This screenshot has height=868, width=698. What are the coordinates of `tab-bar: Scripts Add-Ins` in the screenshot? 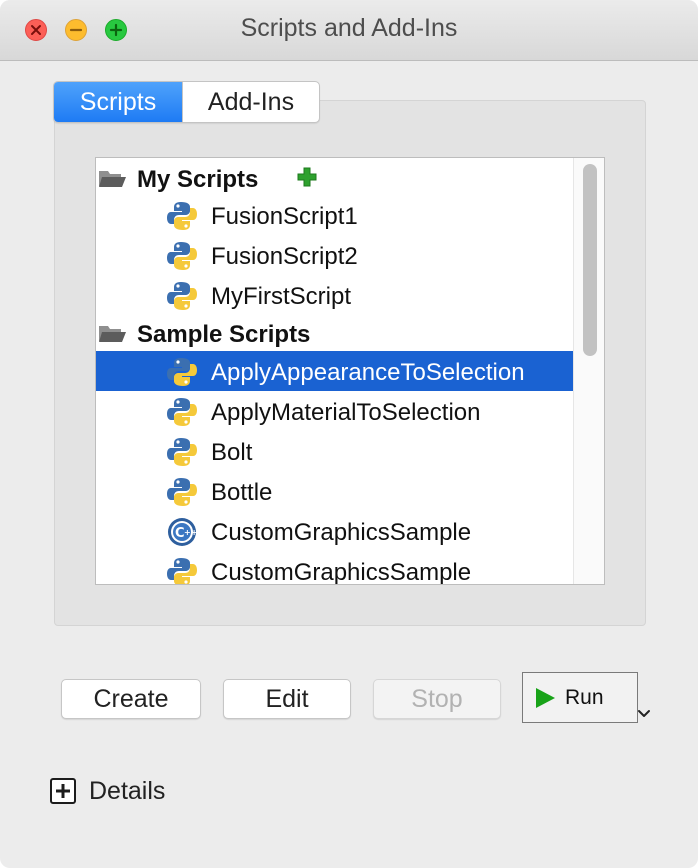 It's located at (186, 102).